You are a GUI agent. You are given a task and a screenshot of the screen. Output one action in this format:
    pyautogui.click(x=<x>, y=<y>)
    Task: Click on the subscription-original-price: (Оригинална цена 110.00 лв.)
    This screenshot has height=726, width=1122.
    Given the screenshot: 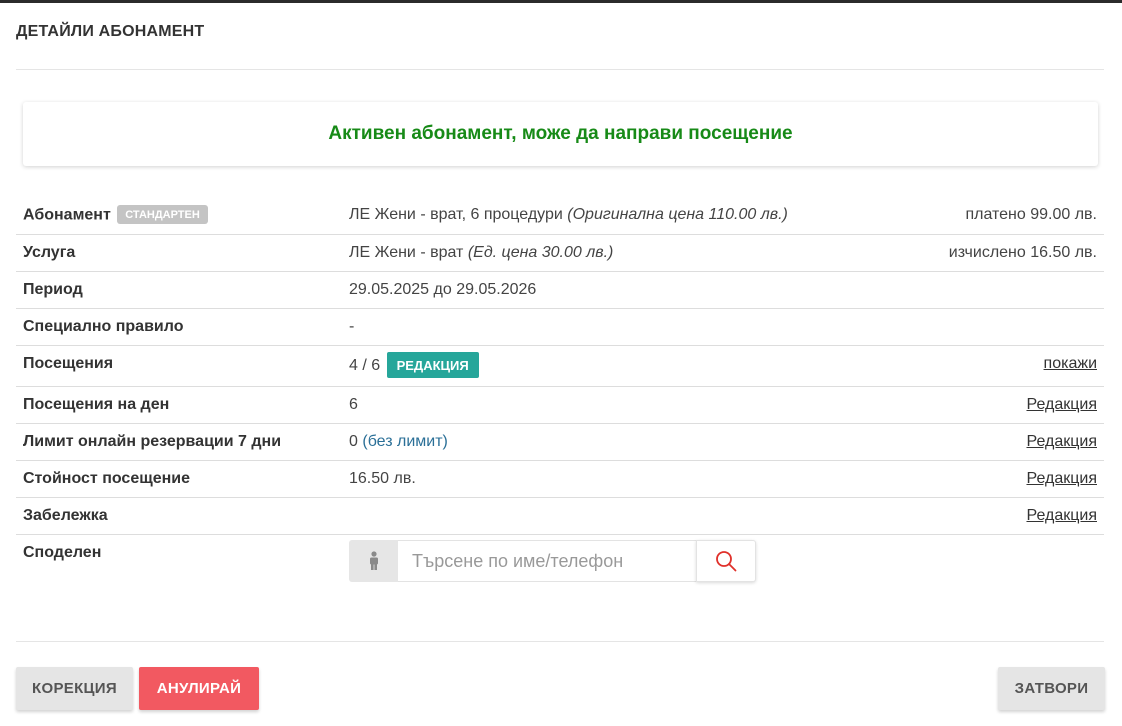 What is the action you would take?
    pyautogui.click(x=677, y=214)
    